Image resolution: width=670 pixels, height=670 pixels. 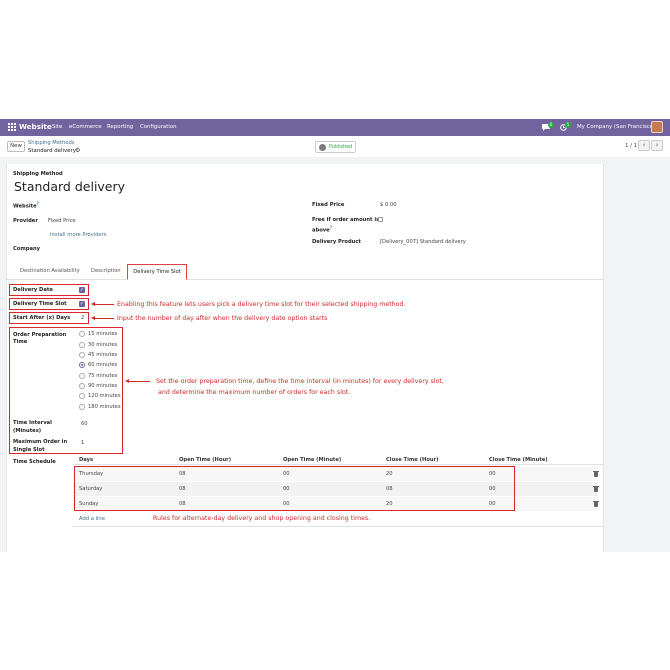 What do you see at coordinates (27, 431) in the screenshot?
I see `interval-label-2: (Minutes)` at bounding box center [27, 431].